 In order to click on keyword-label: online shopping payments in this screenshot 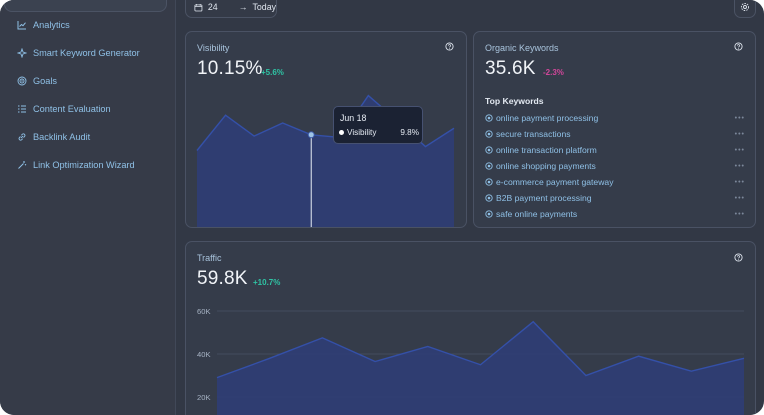, I will do `click(546, 166)`.